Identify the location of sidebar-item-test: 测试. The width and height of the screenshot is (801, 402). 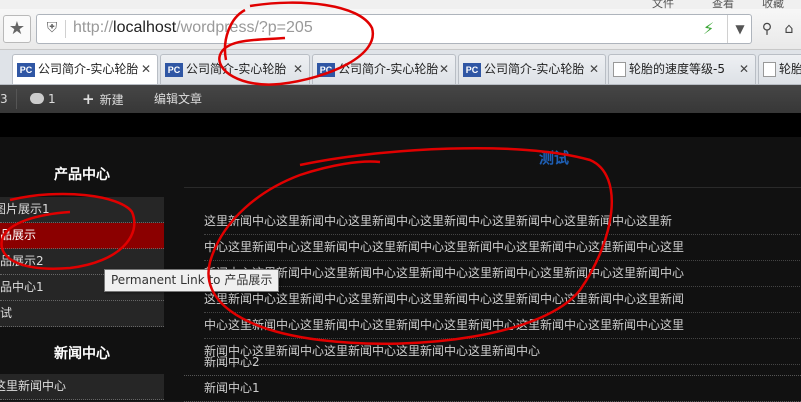
(82, 314).